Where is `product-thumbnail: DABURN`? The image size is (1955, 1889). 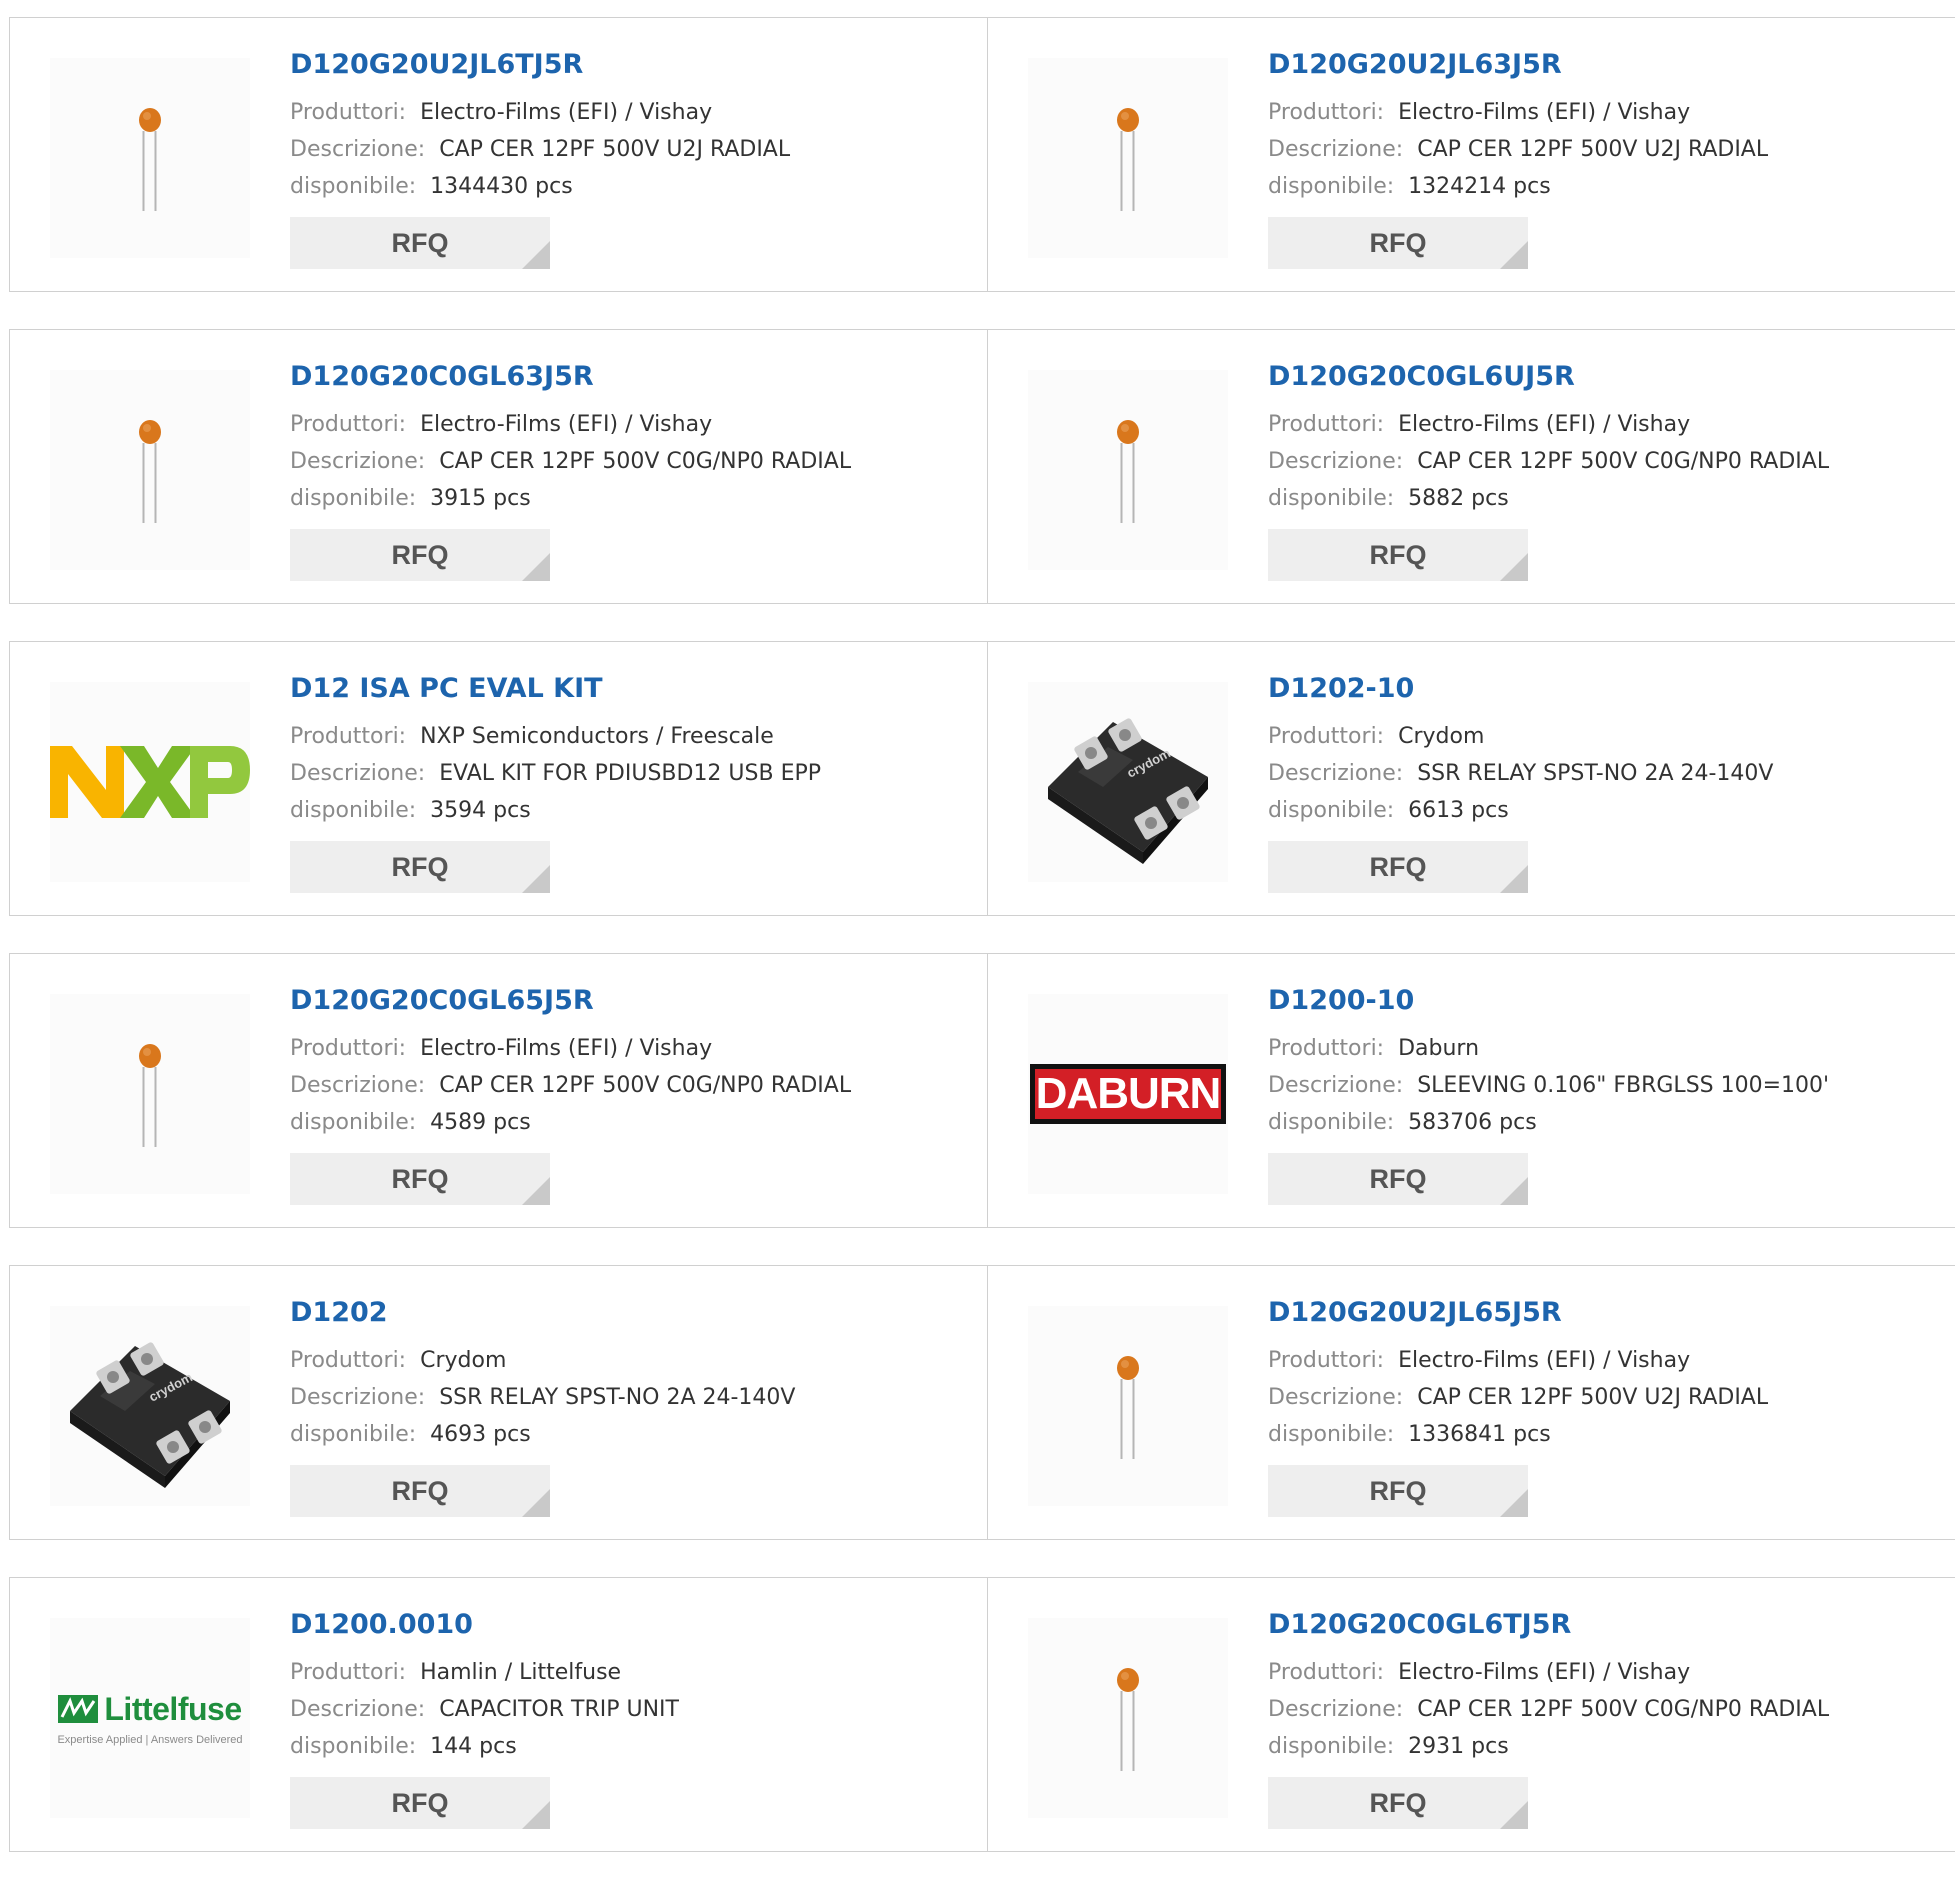 product-thumbnail: DABURN is located at coordinates (1128, 1094).